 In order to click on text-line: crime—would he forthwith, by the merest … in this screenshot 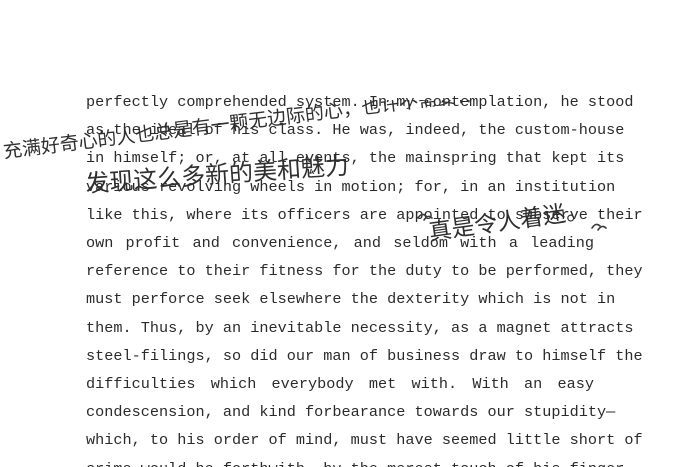, I will do `click(359, 461)`.